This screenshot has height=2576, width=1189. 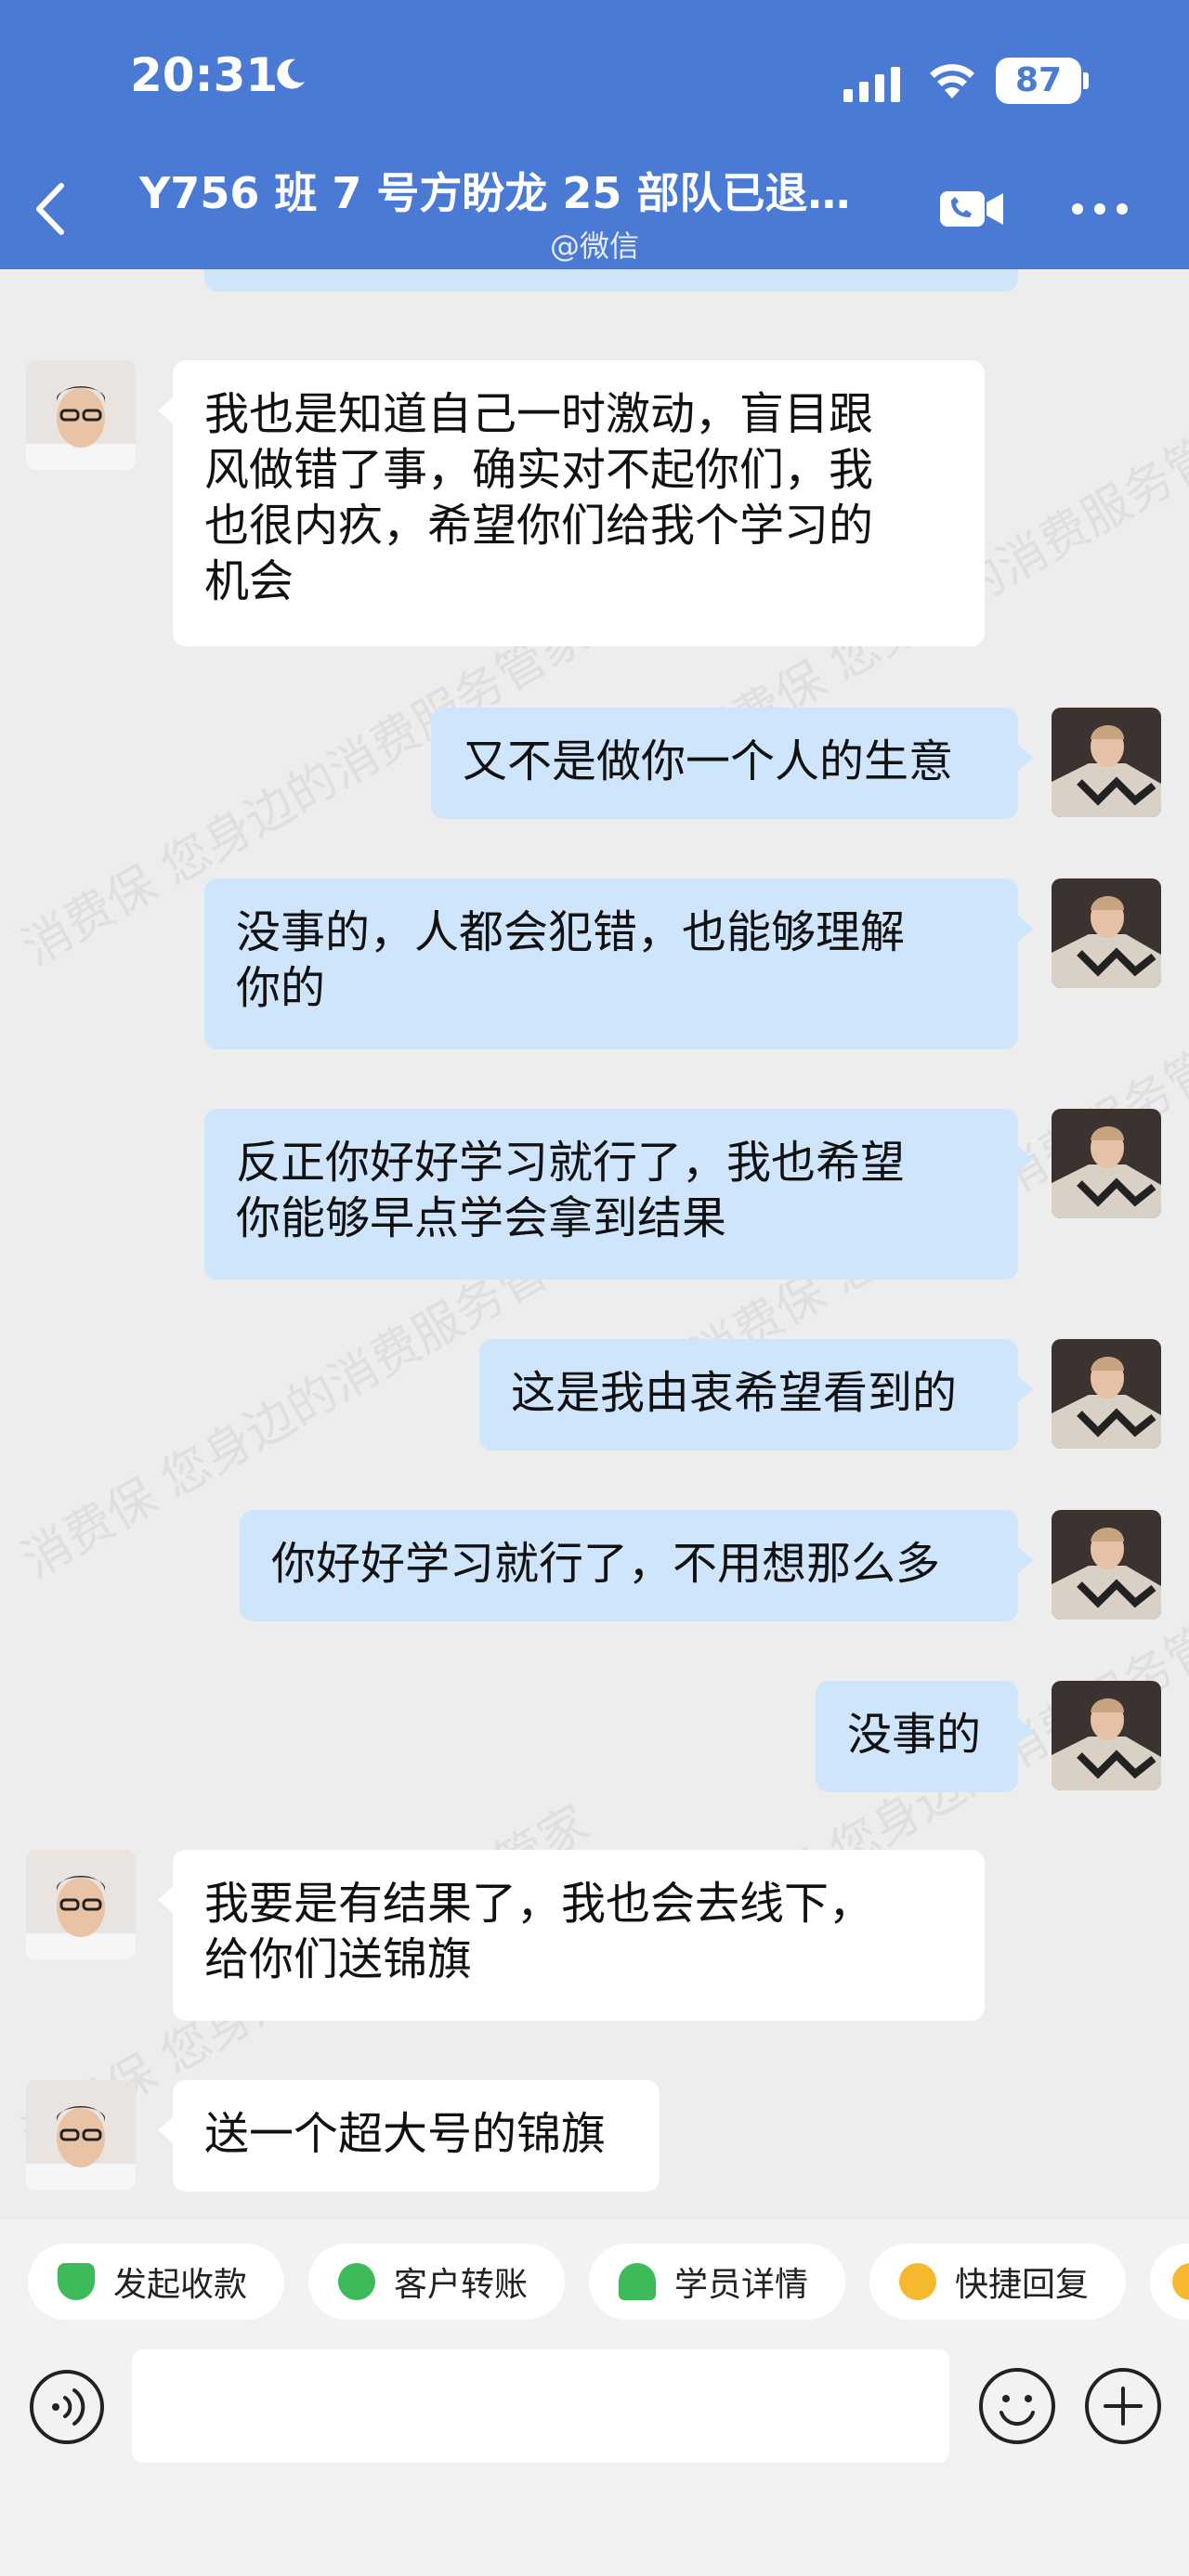 I want to click on previous-message-stub, so click(x=611, y=280).